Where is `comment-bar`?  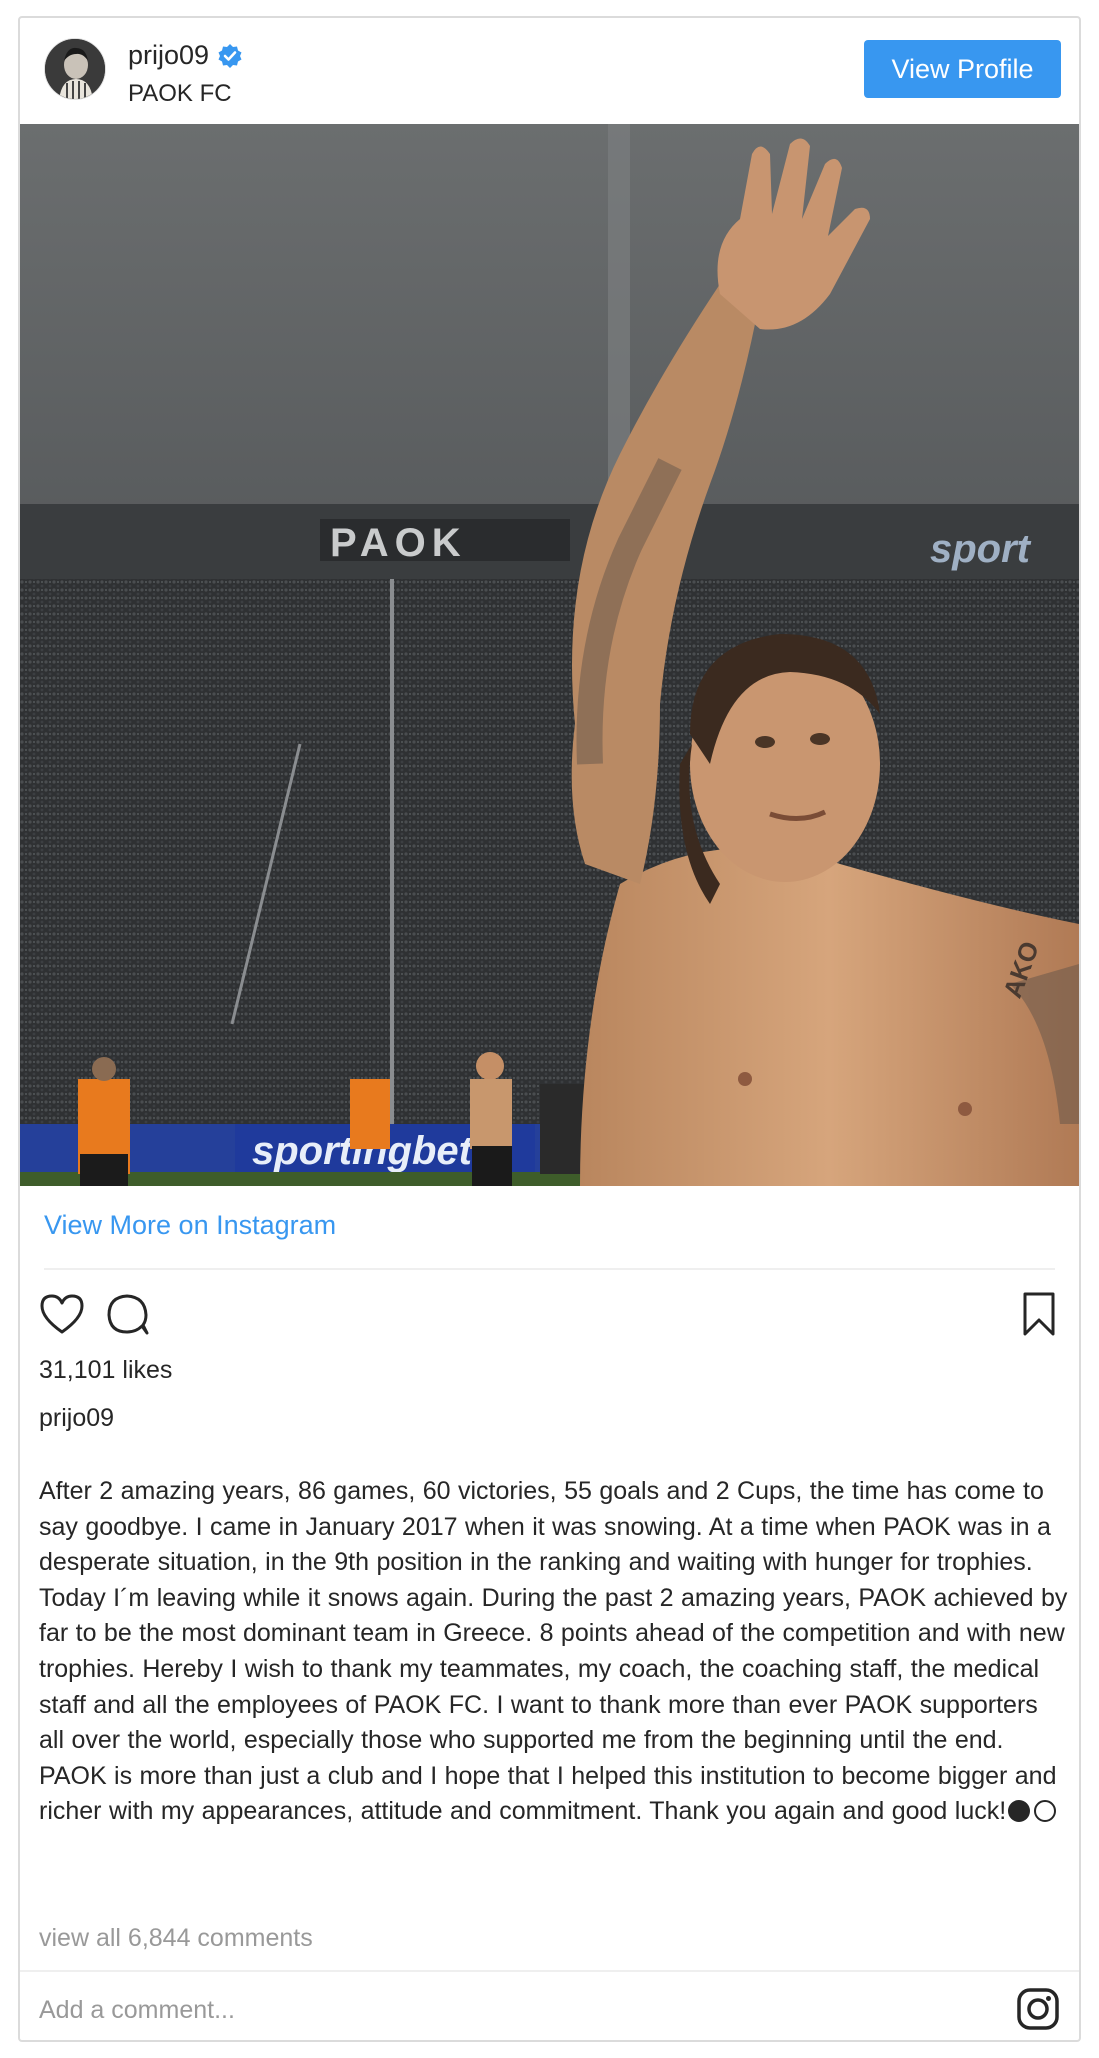
comment-bar is located at coordinates (549, 2005).